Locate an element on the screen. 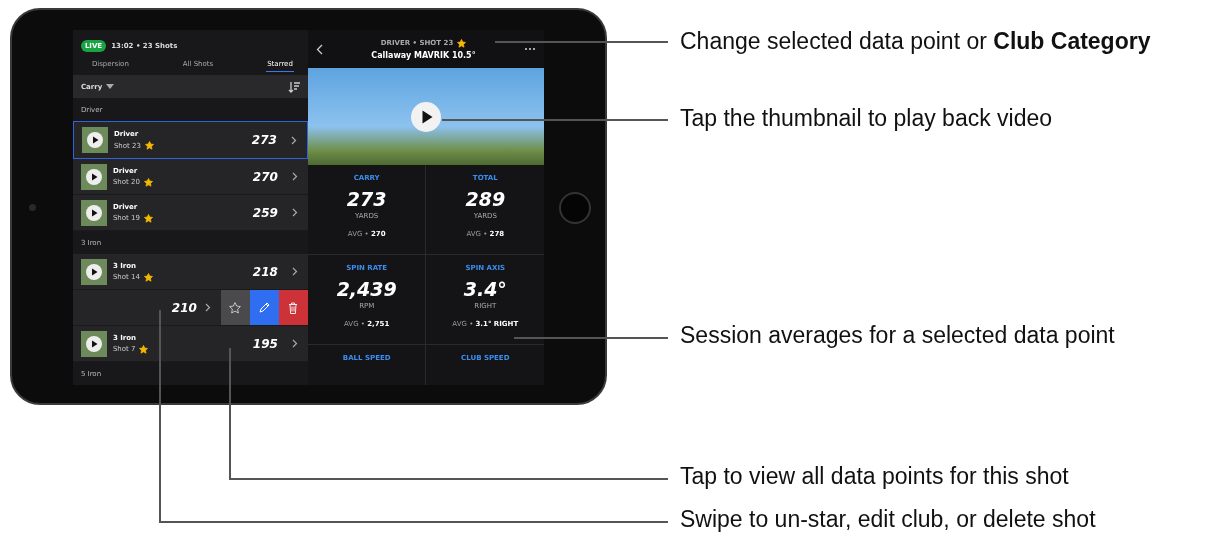 This screenshot has height=538, width=1212. unstar-button is located at coordinates (235, 307).